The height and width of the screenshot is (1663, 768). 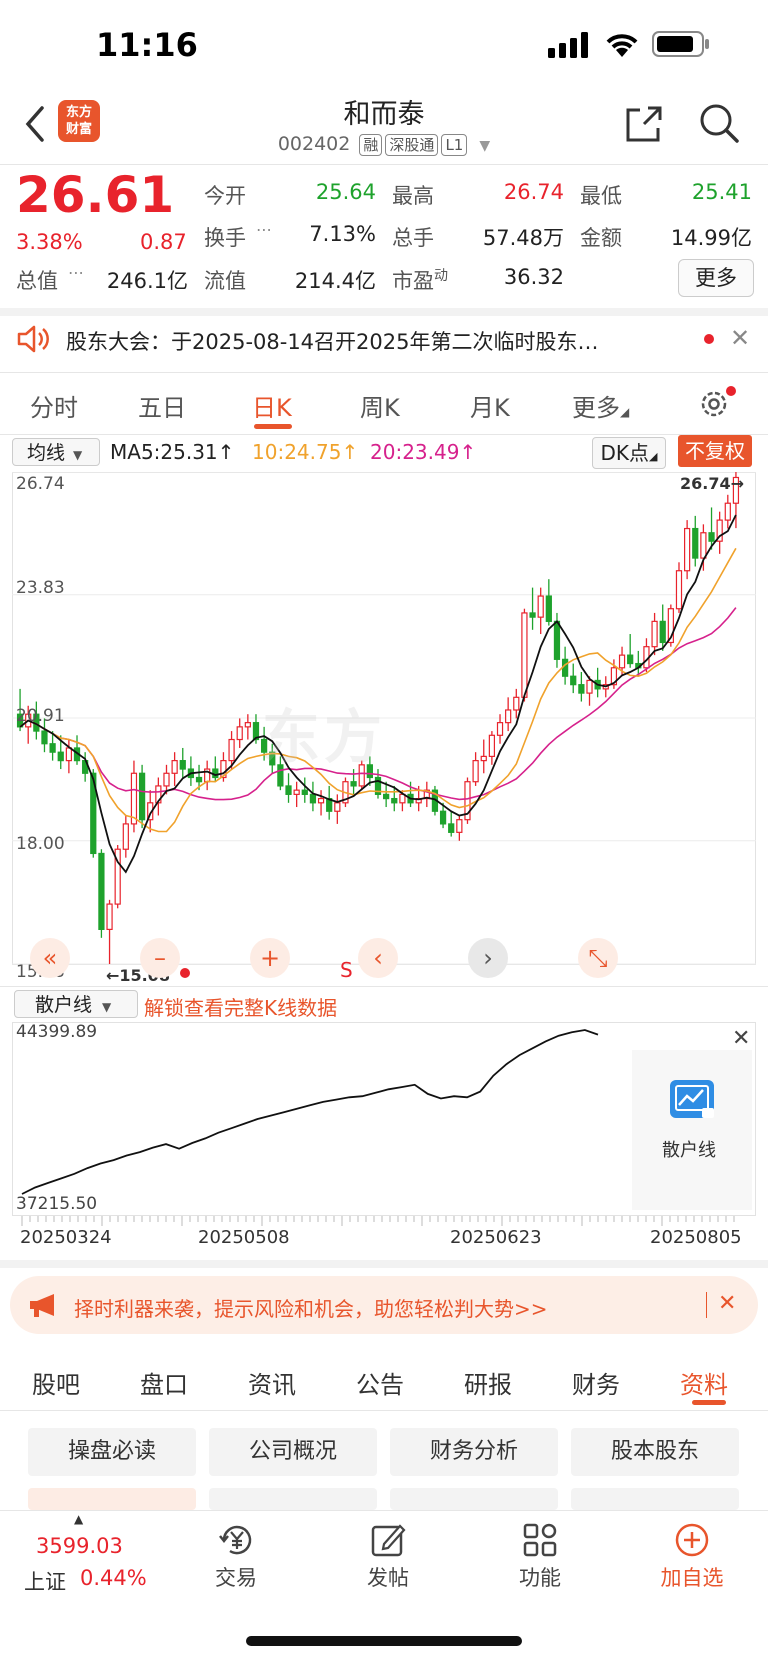 What do you see at coordinates (490, 405) in the screenshot?
I see `tab-monthly-k: 月K` at bounding box center [490, 405].